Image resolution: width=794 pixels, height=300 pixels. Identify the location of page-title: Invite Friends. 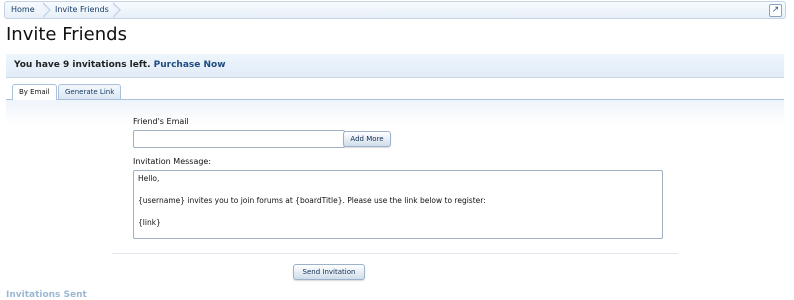
(66, 34).